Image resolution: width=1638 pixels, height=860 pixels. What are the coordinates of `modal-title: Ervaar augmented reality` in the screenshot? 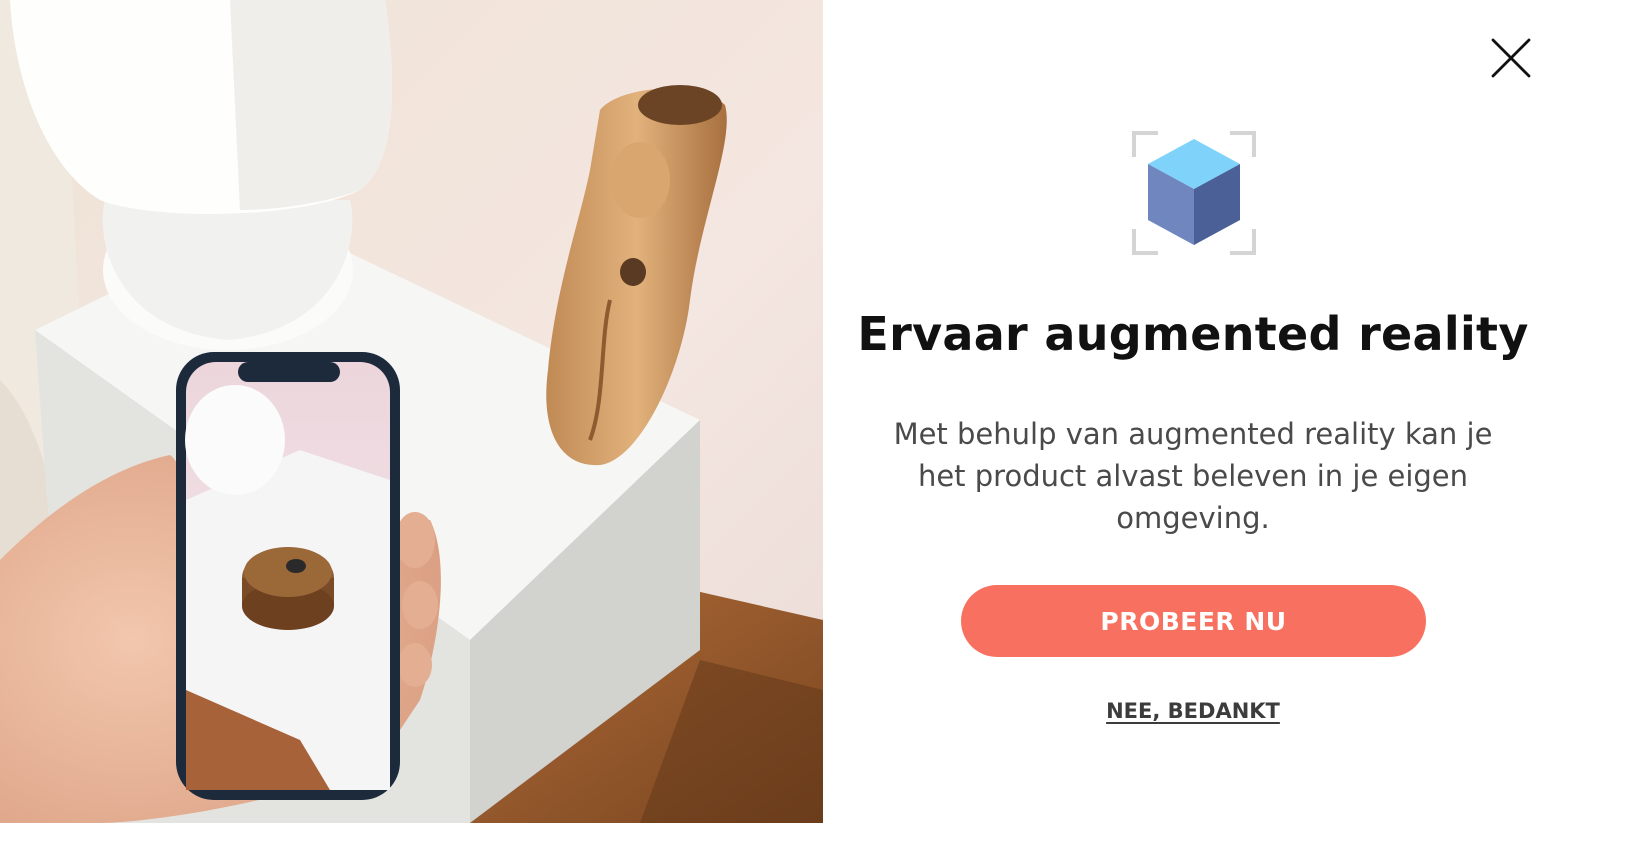 It's located at (1193, 334).